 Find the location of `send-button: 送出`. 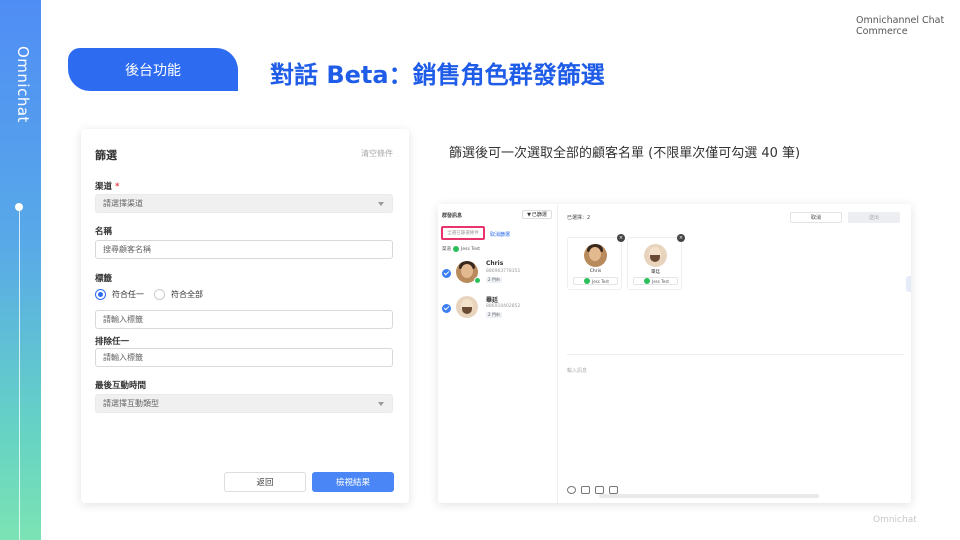

send-button: 送出 is located at coordinates (874, 217).